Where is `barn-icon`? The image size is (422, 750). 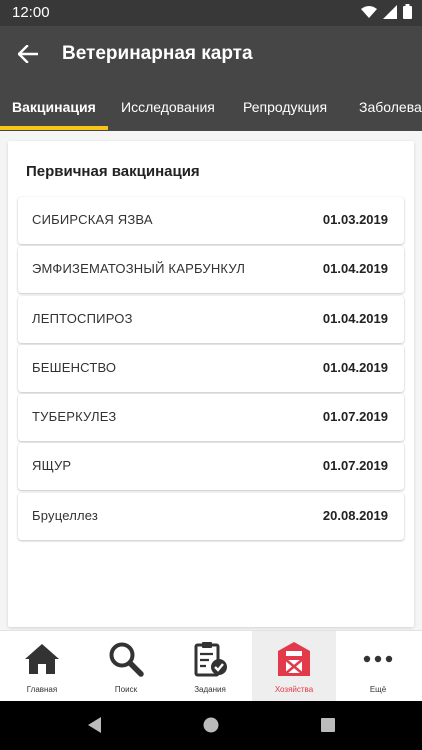
barn-icon is located at coordinates (294, 659).